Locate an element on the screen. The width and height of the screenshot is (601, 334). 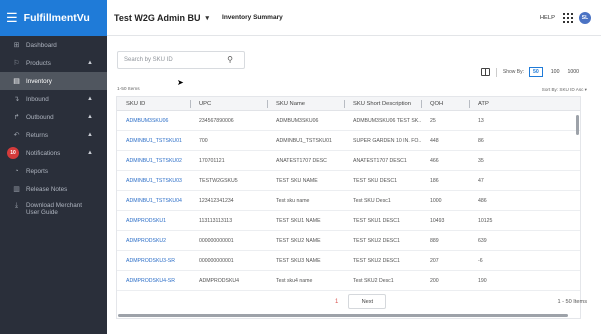
table-cell: Test sku name is located at coordinates (293, 200).